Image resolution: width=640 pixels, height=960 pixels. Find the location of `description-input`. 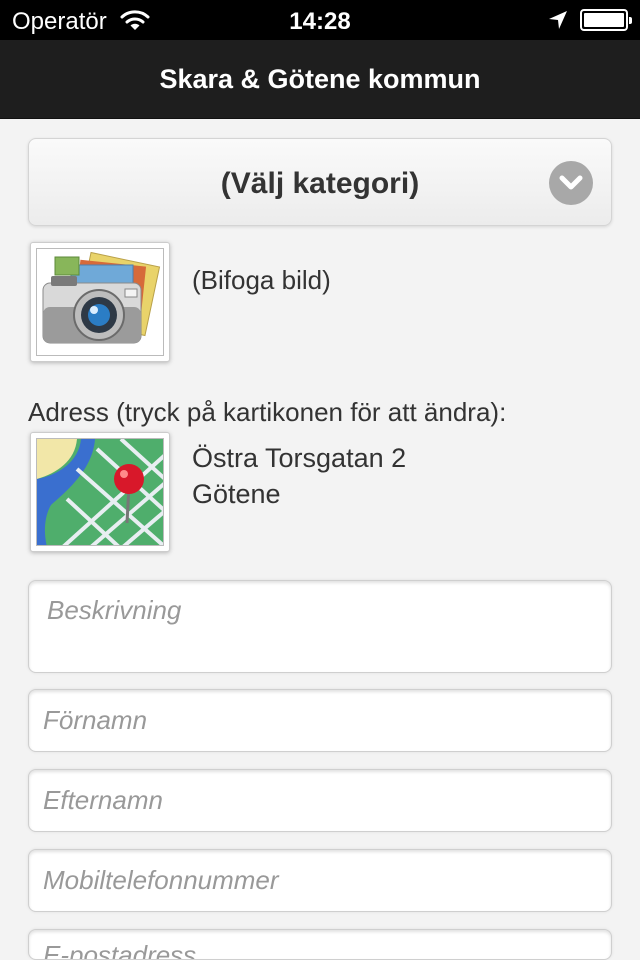

description-input is located at coordinates (320, 626).